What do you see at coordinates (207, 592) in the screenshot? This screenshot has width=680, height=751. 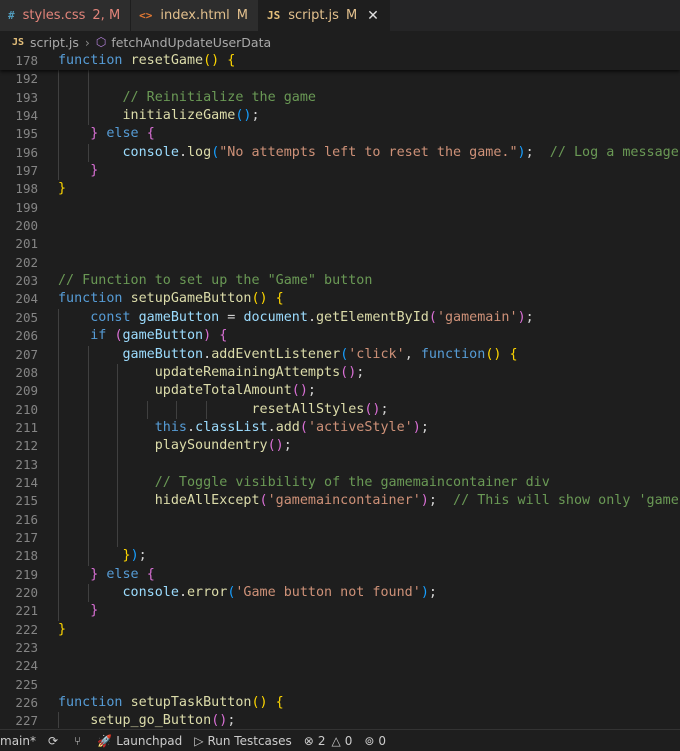 I see `code-token: error` at bounding box center [207, 592].